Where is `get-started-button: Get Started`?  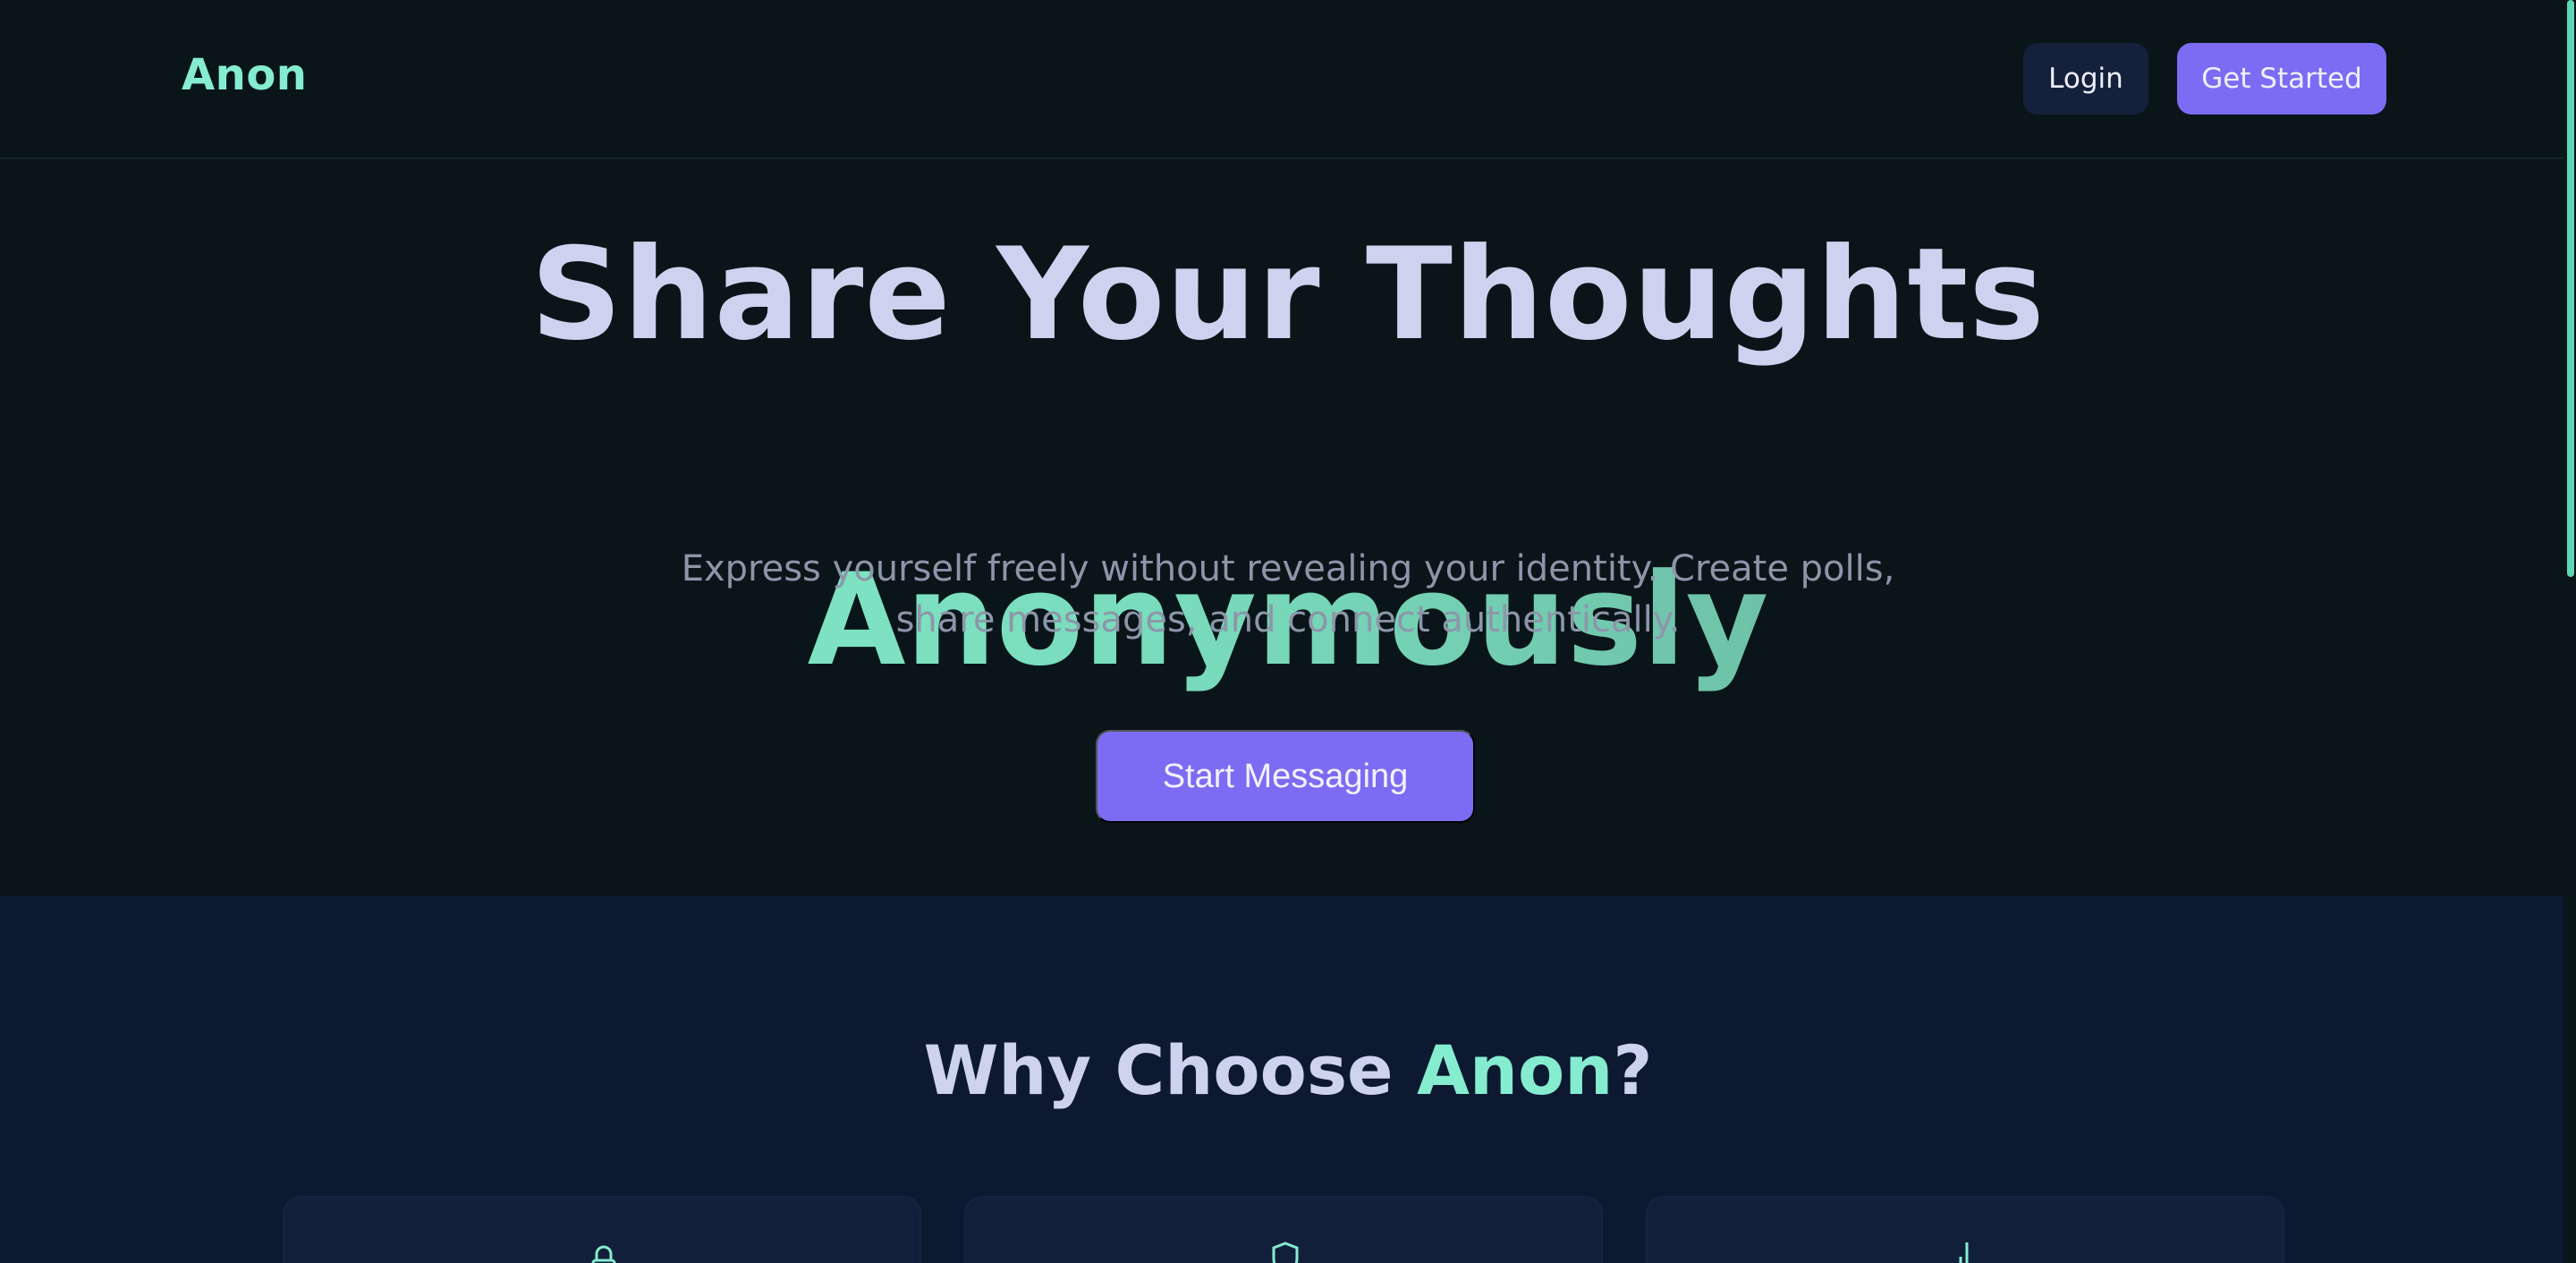 get-started-button: Get Started is located at coordinates (2281, 78).